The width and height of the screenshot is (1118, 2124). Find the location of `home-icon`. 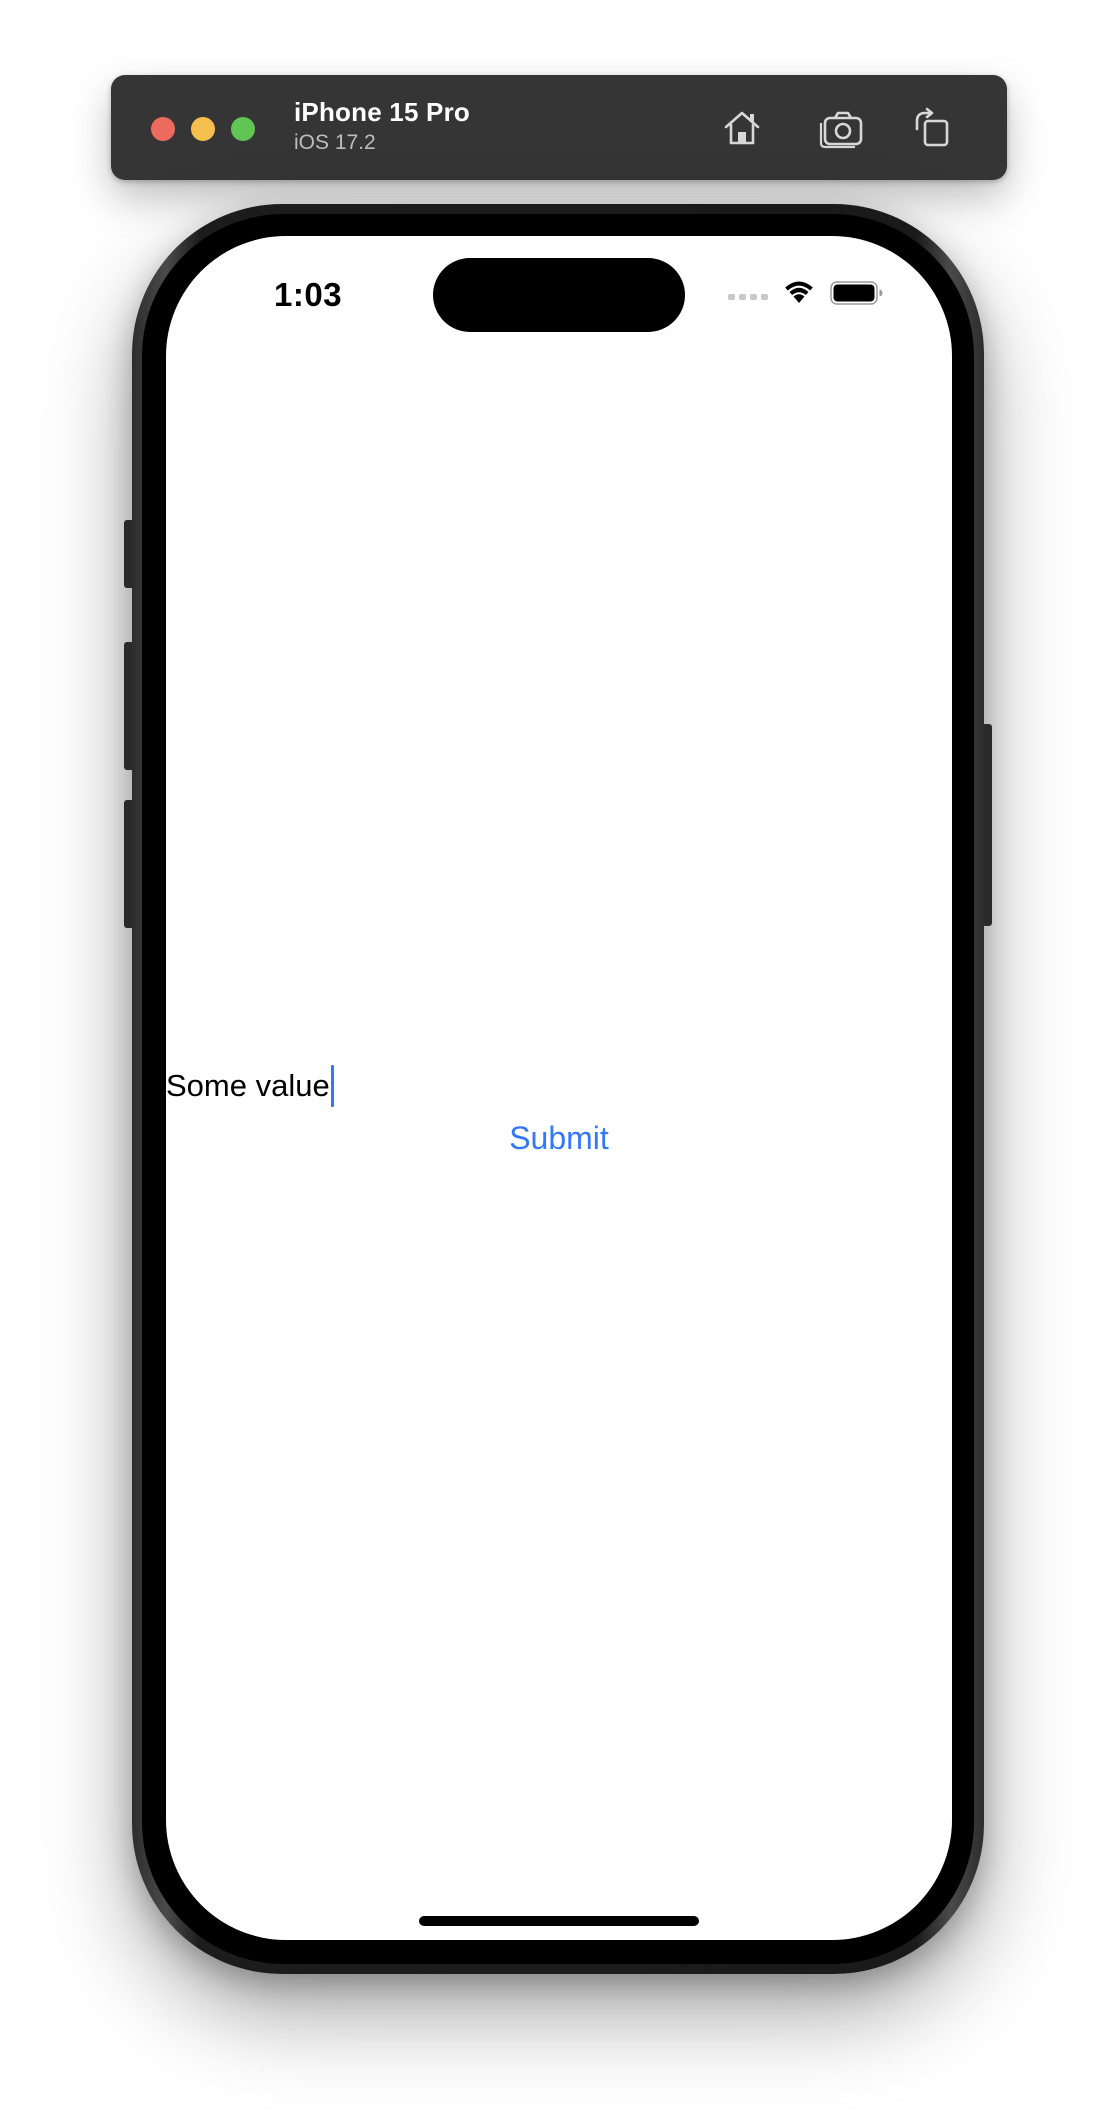

home-icon is located at coordinates (742, 128).